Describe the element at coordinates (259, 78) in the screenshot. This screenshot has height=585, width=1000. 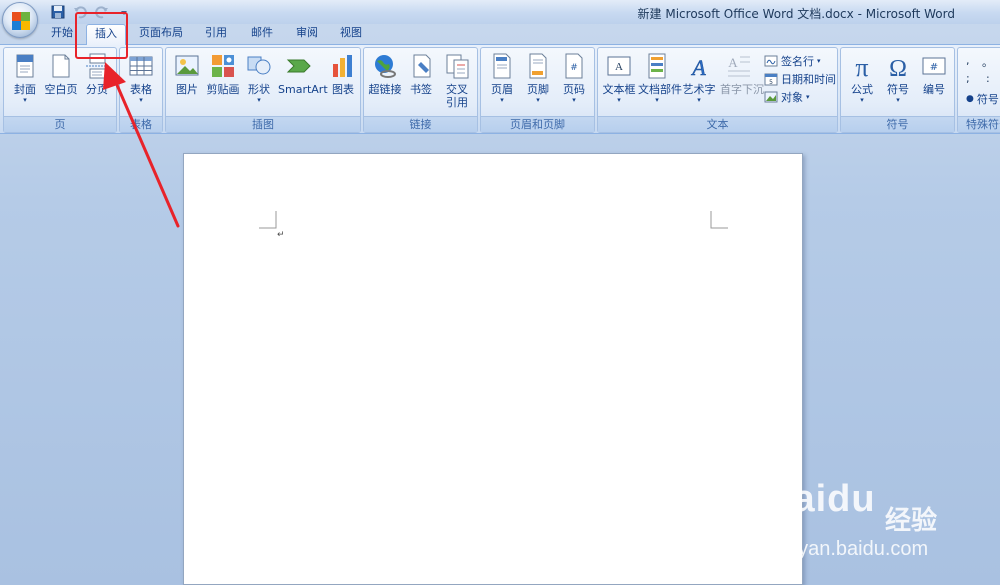
I see `shapes-button: 形状 ▾` at that location.